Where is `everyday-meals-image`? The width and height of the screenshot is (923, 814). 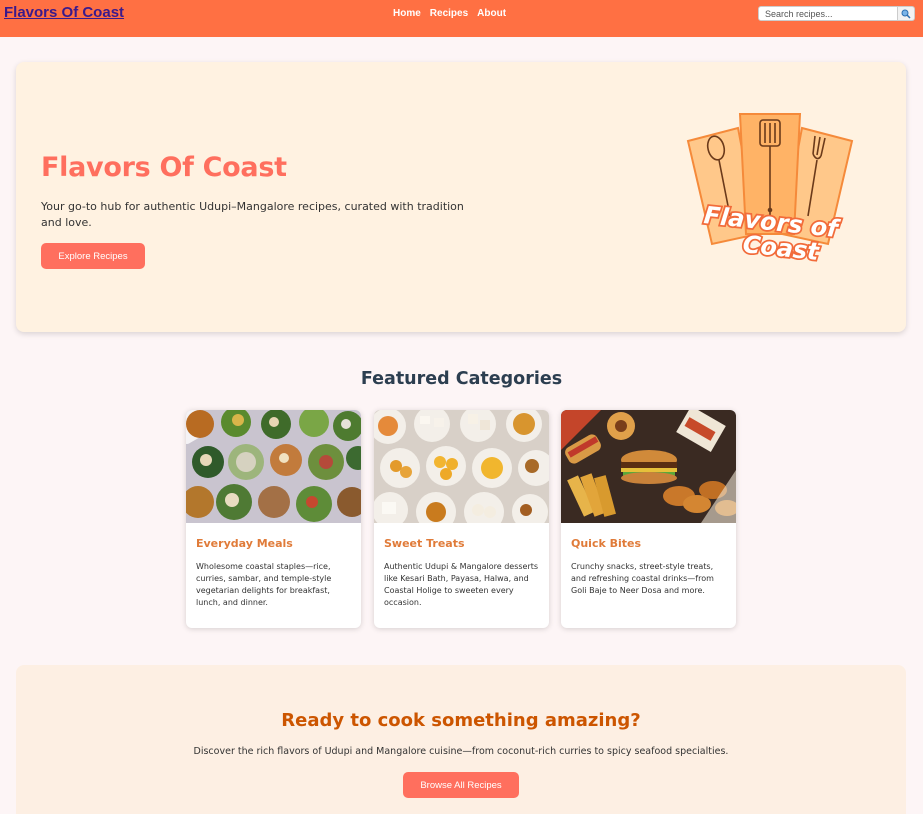 everyday-meals-image is located at coordinates (273, 466).